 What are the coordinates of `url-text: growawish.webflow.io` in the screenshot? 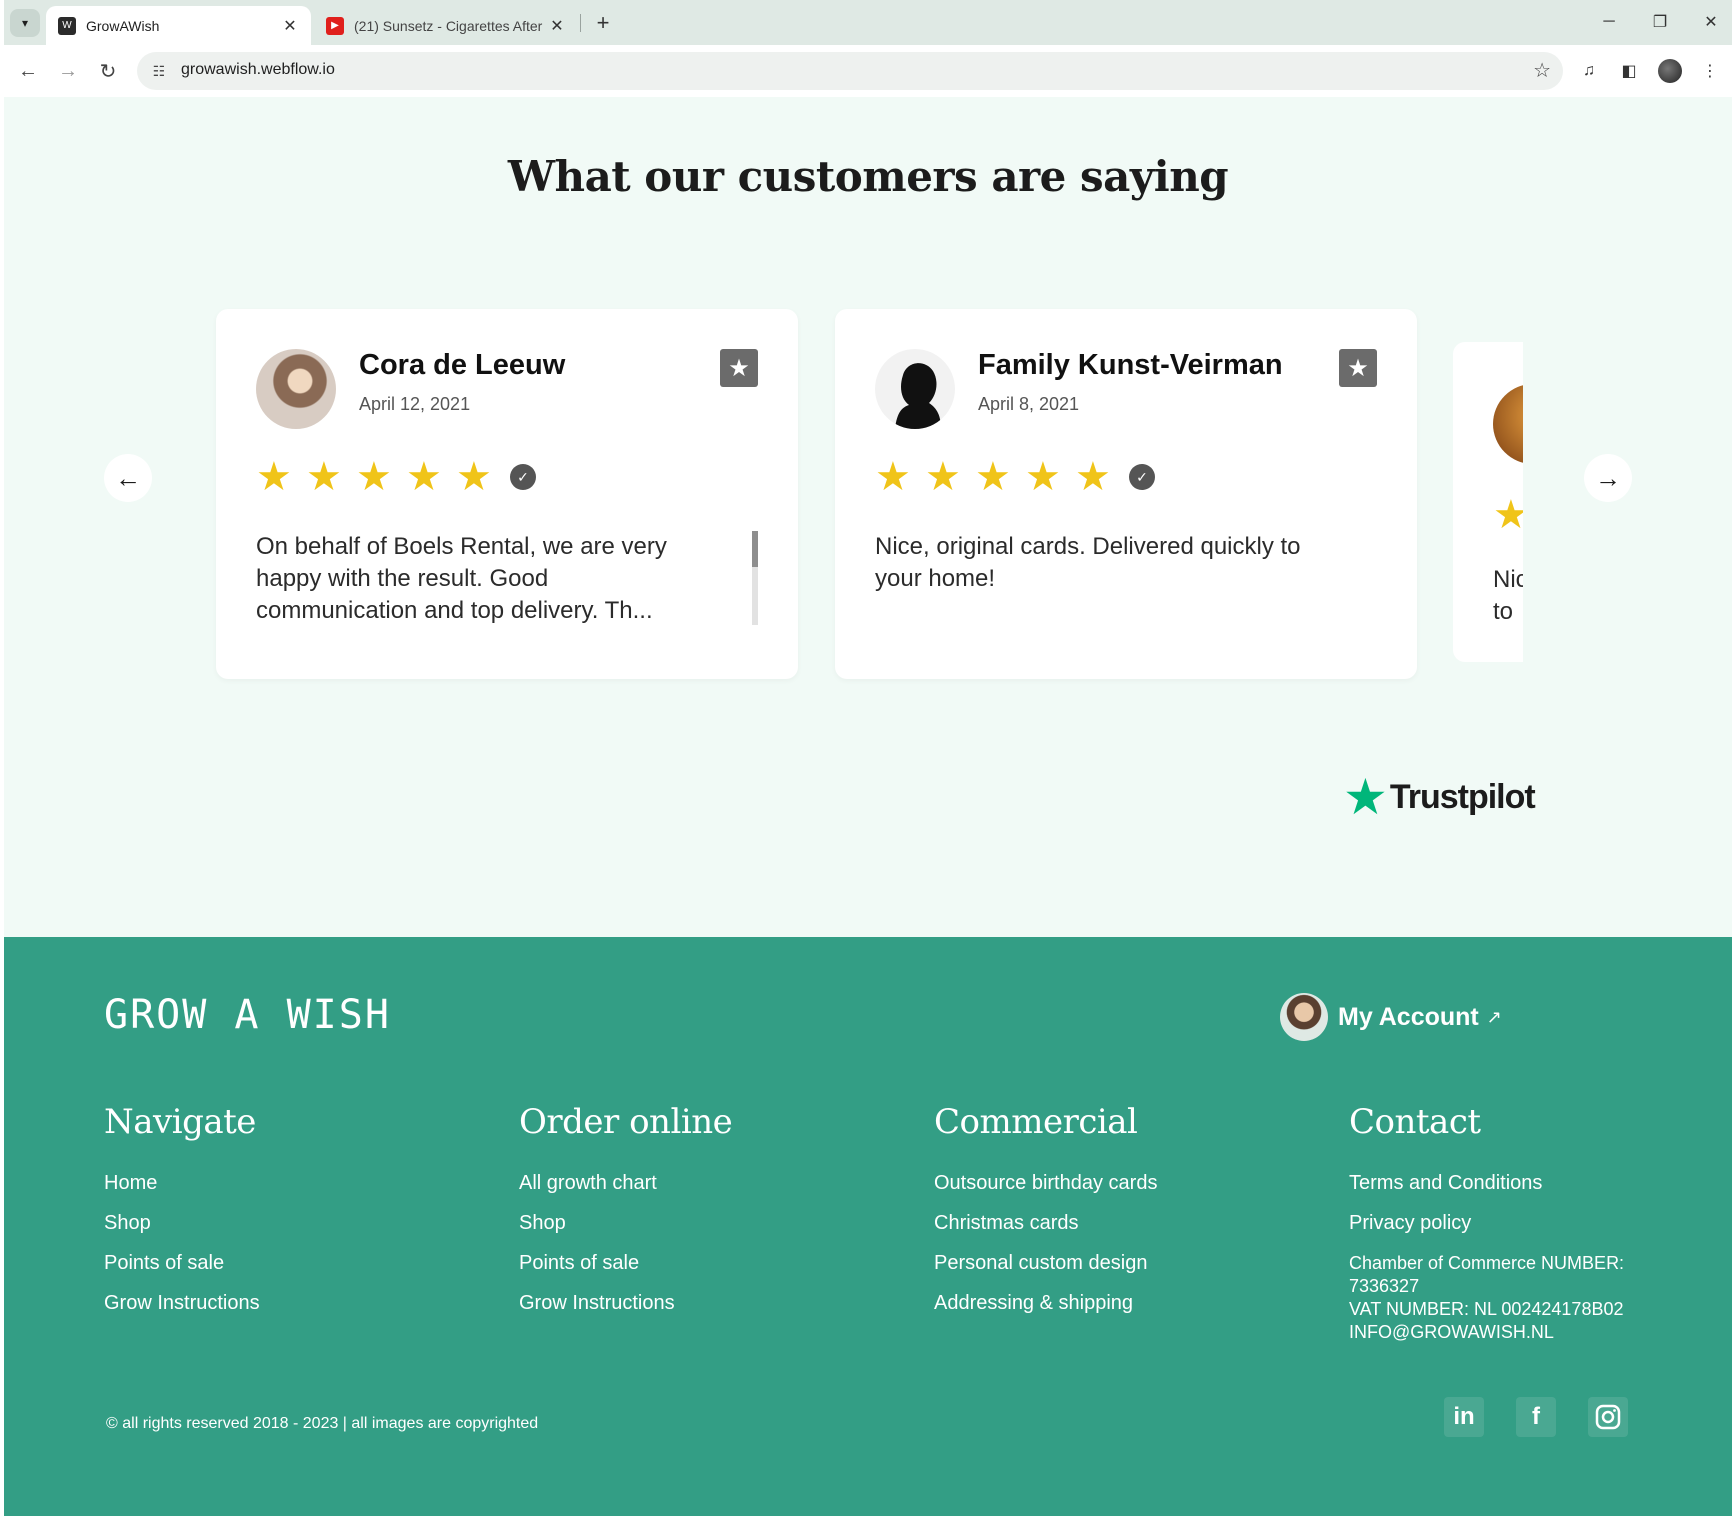 It's located at (258, 70).